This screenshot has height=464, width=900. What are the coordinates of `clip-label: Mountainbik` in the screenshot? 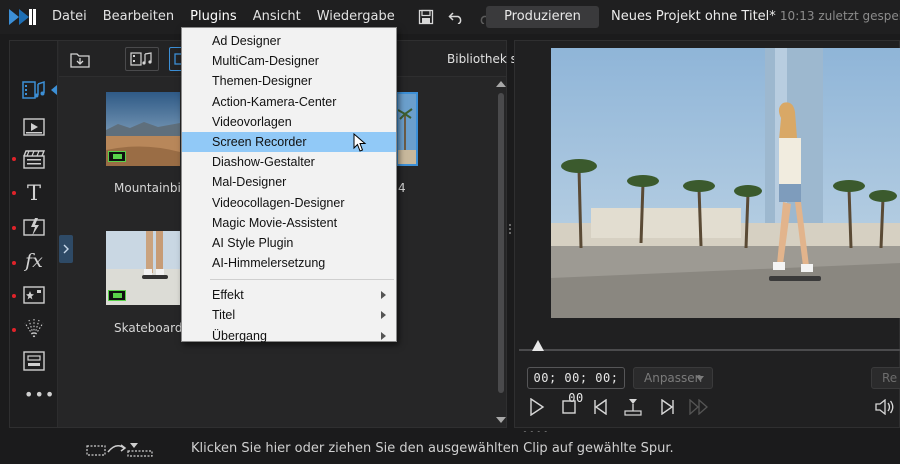 It's located at (151, 188).